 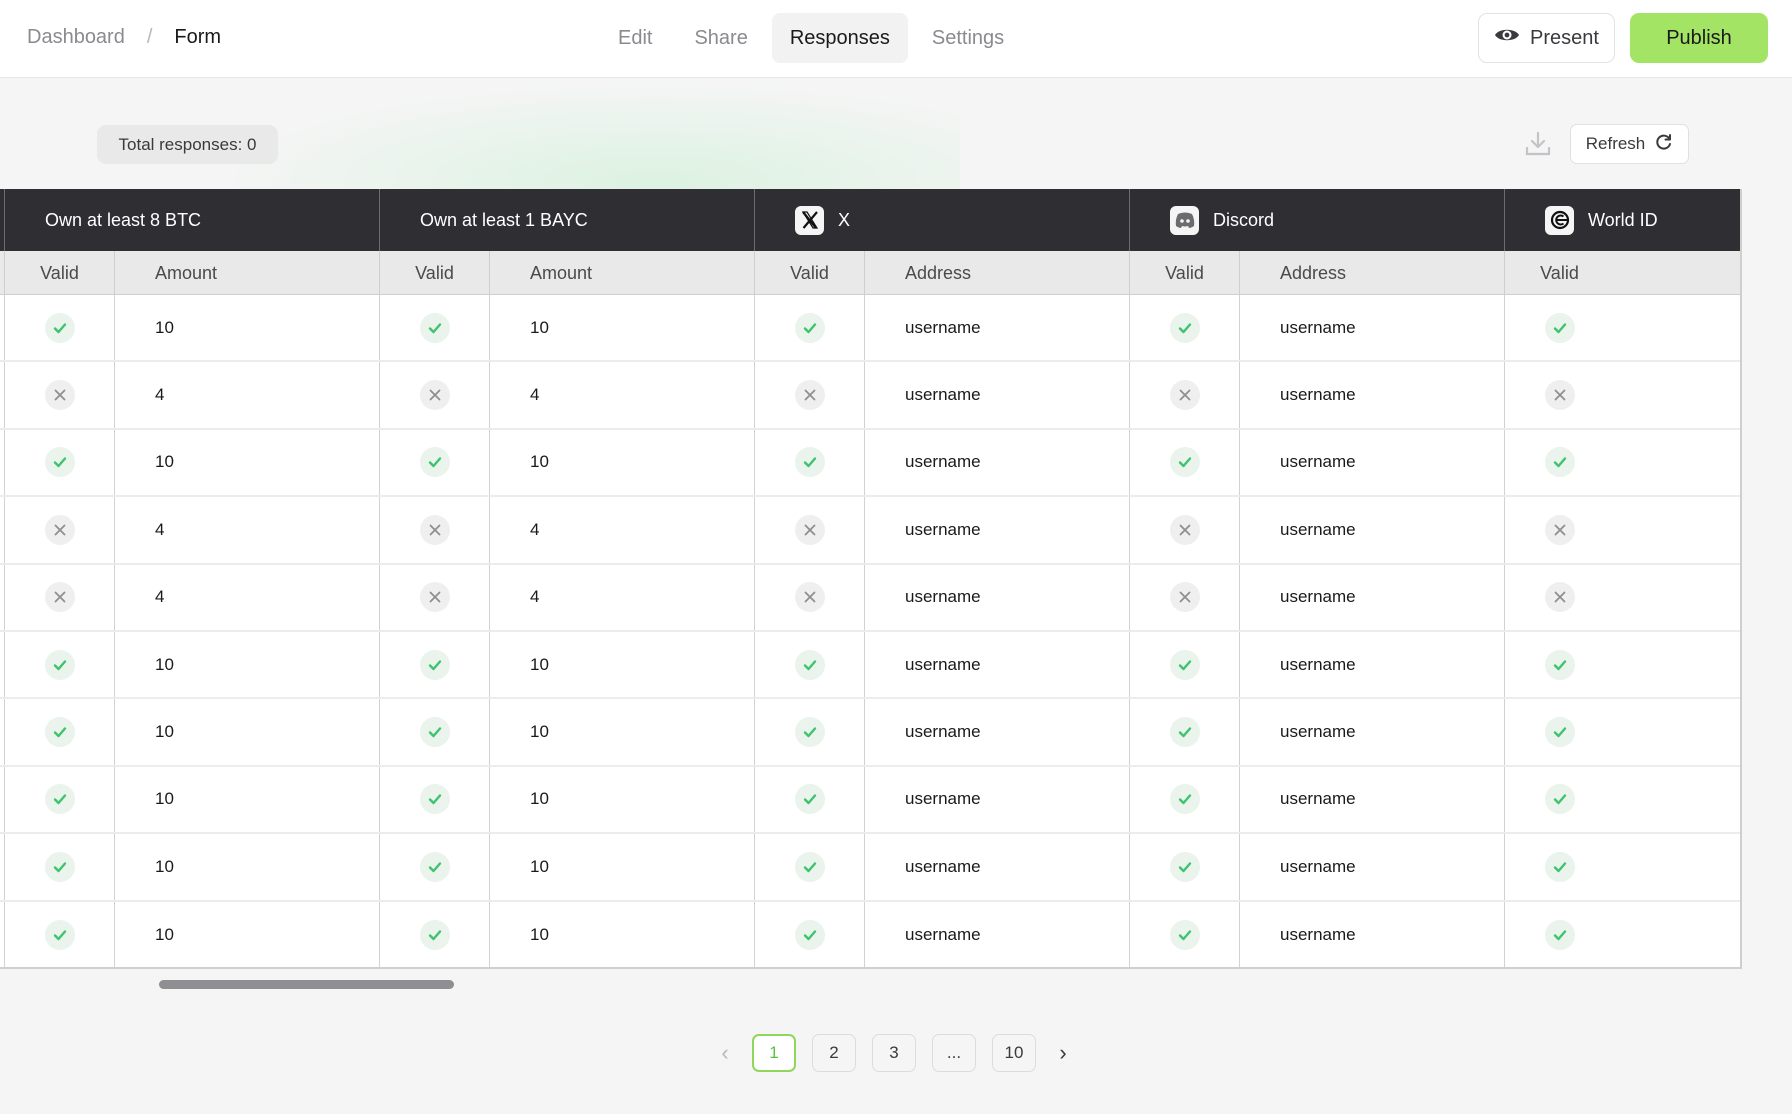 What do you see at coordinates (834, 1052) in the screenshot?
I see `page-button-2: 2` at bounding box center [834, 1052].